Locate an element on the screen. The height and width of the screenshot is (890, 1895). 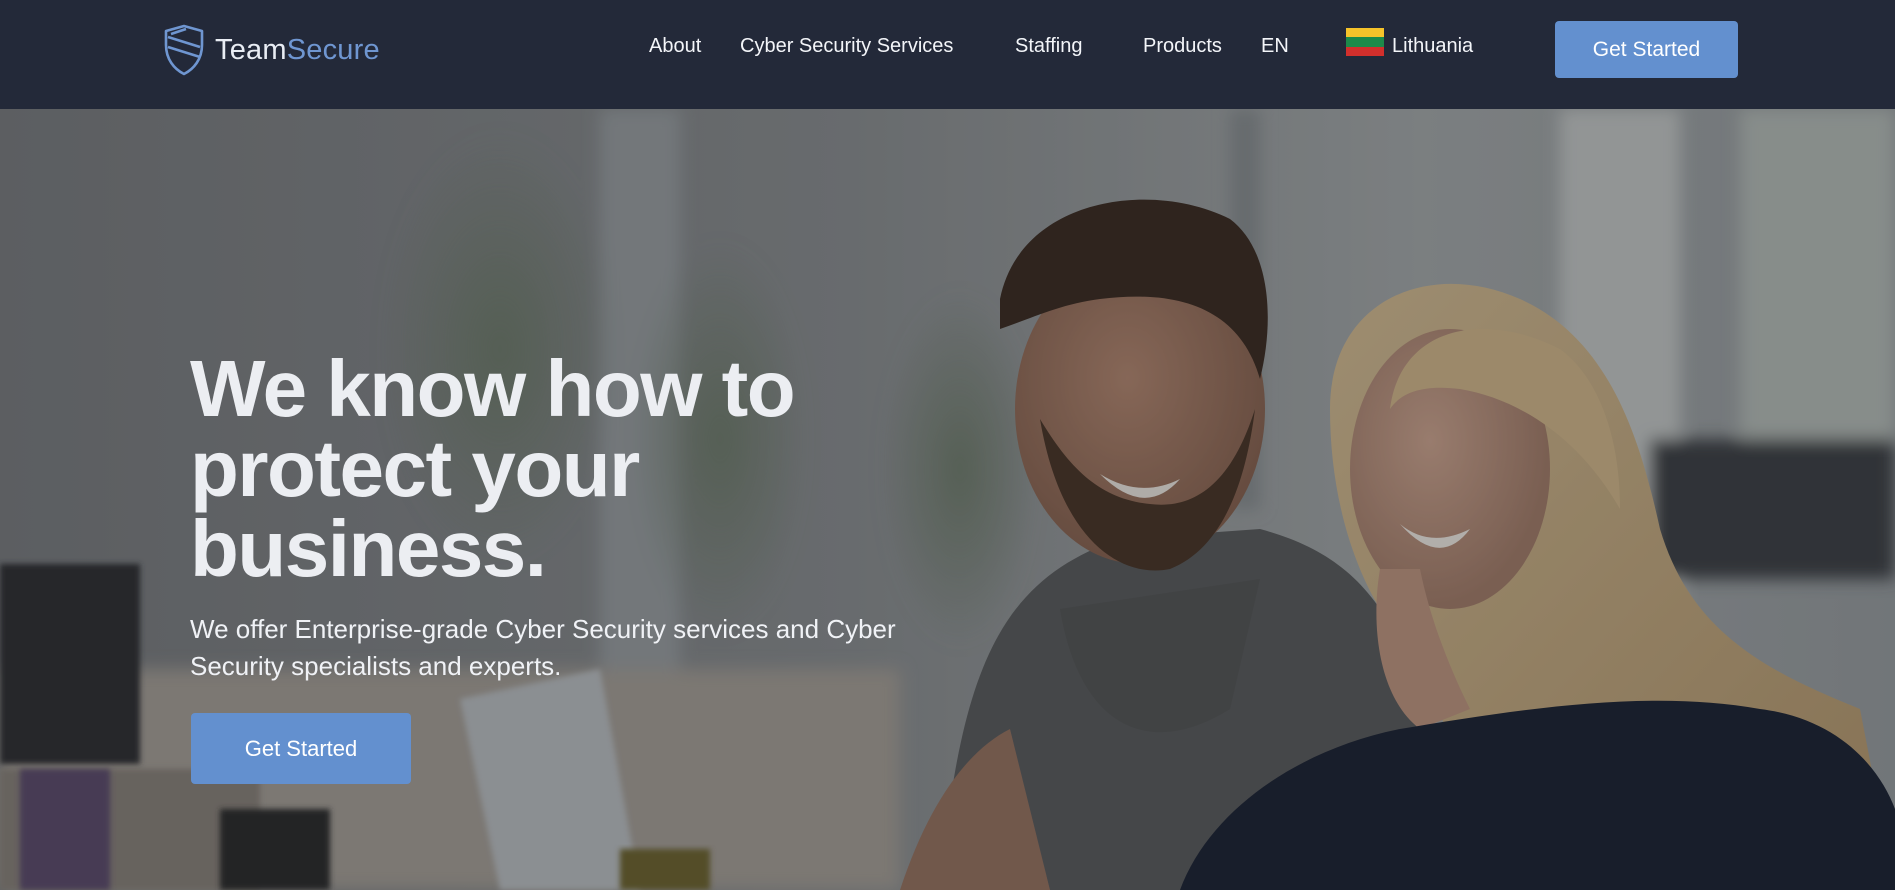
nav-about: About is located at coordinates (675, 46).